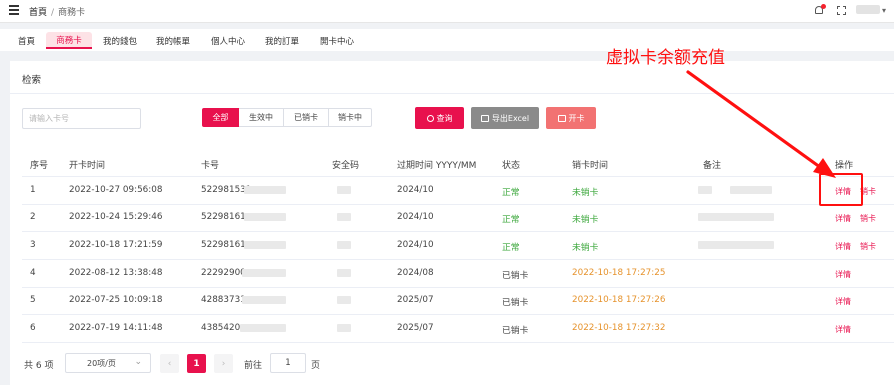 The height and width of the screenshot is (385, 894). Describe the element at coordinates (196, 363) in the screenshot. I see `page-number-button: 1` at that location.